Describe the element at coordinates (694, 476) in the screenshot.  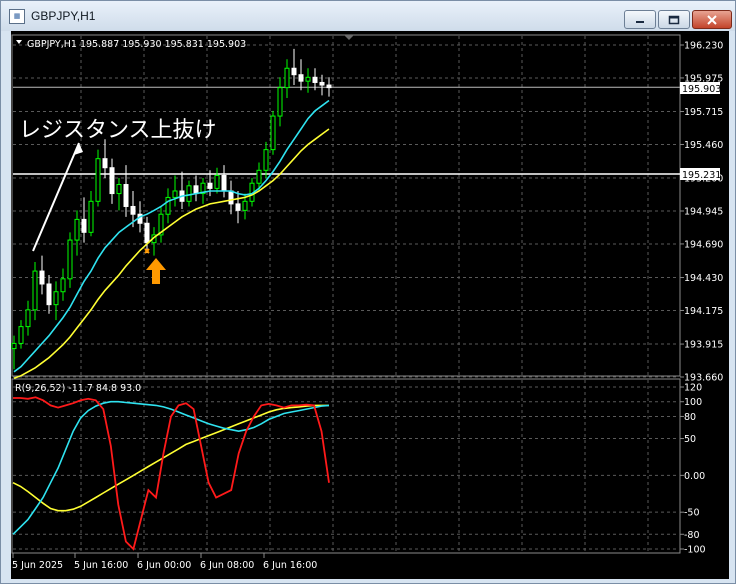
I see `indicator-tick-label: 0.00` at that location.